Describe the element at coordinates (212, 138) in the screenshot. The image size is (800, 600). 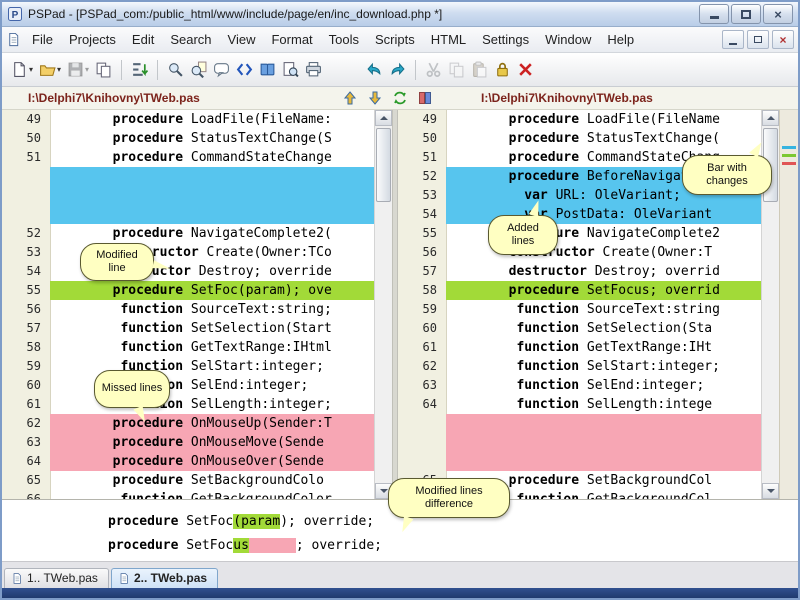
I see `code-text: procedure StatusTextChange(S` at that location.